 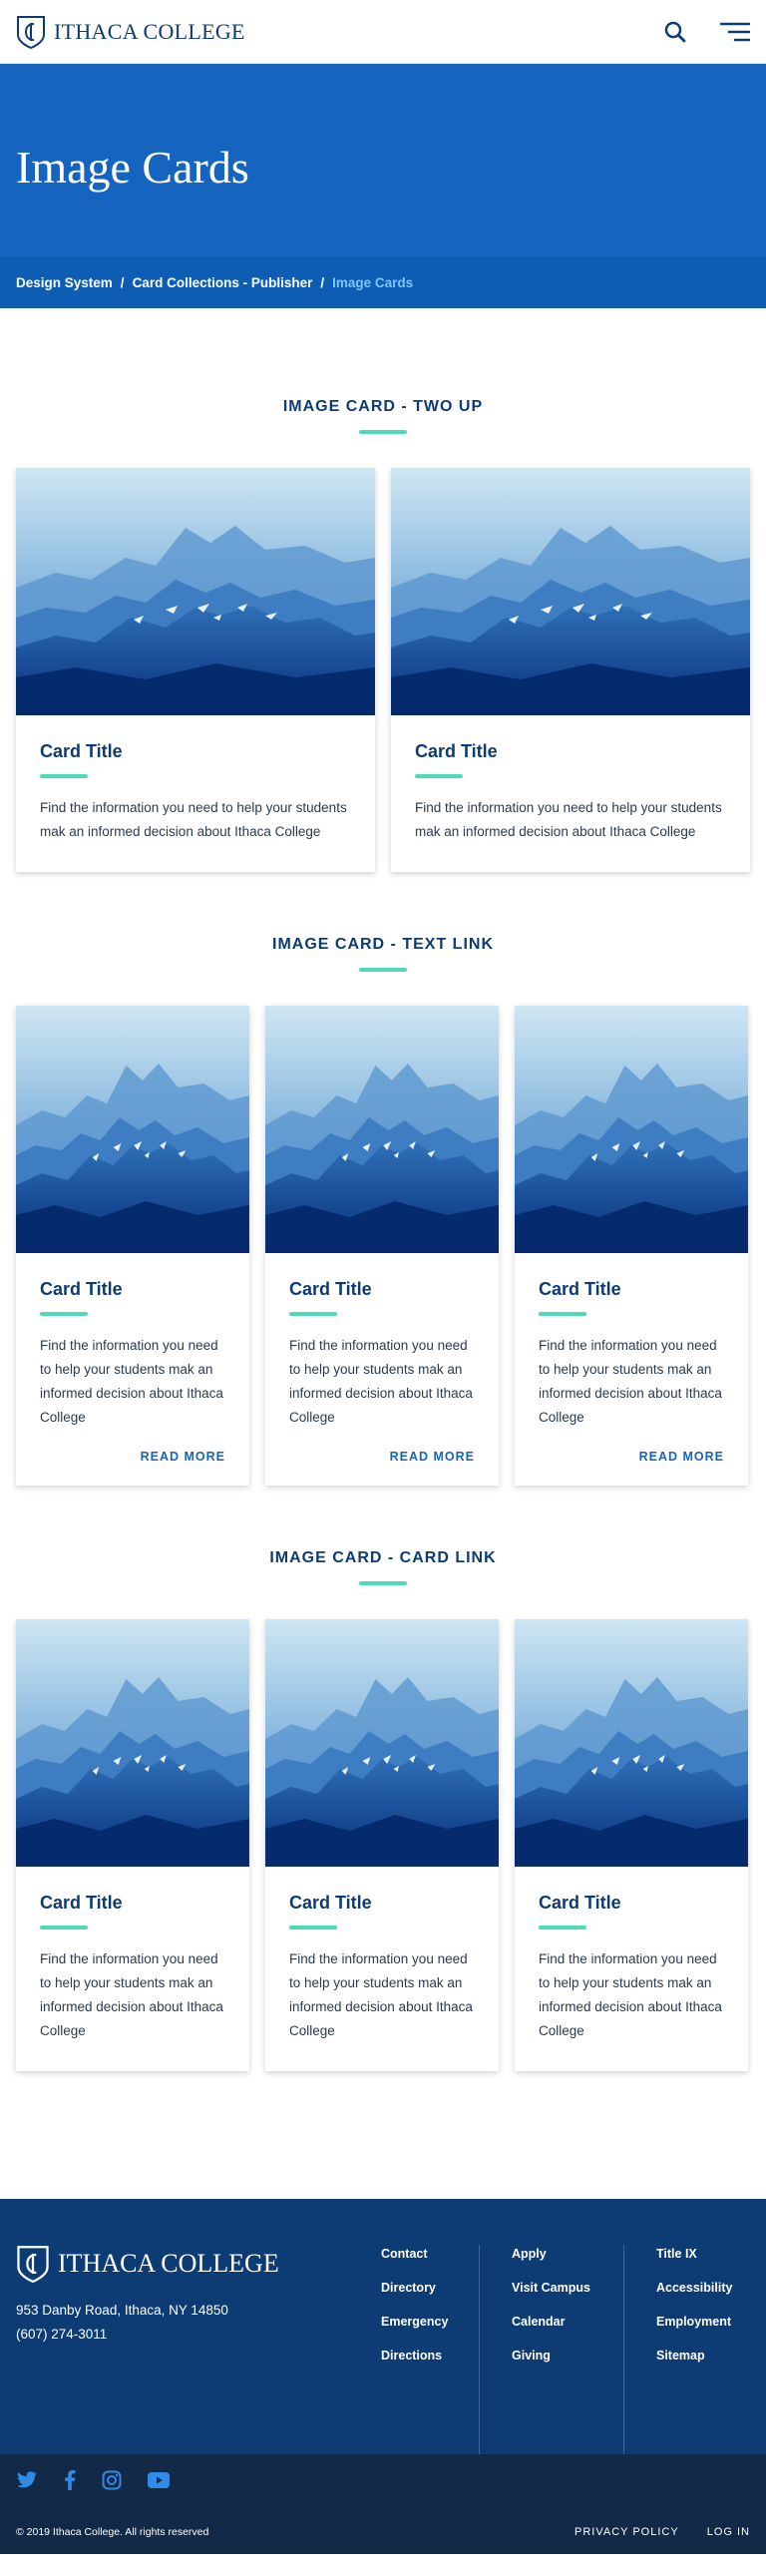 I want to click on footer-link-column: Contact Directory Emergency Directions, so click(x=422, y=2349).